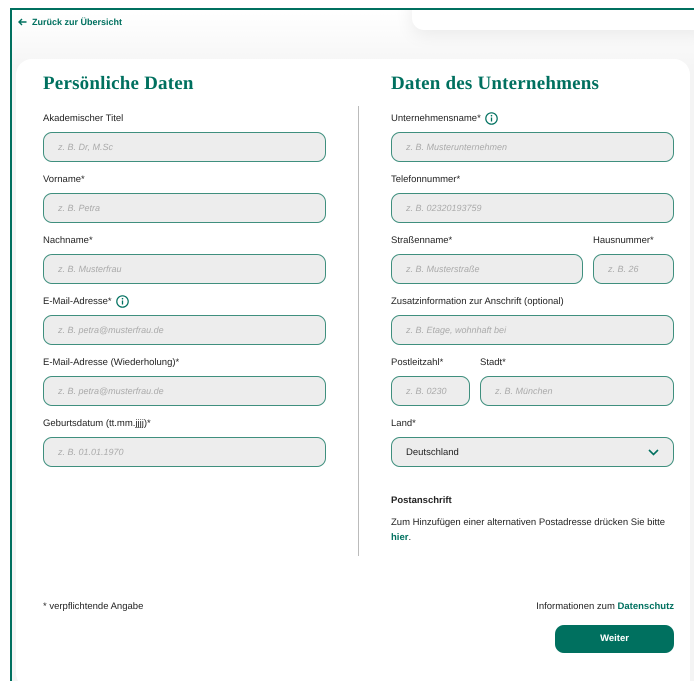  Describe the element at coordinates (184, 147) in the screenshot. I see `input-field: z. B. Dr, M.Sc` at that location.